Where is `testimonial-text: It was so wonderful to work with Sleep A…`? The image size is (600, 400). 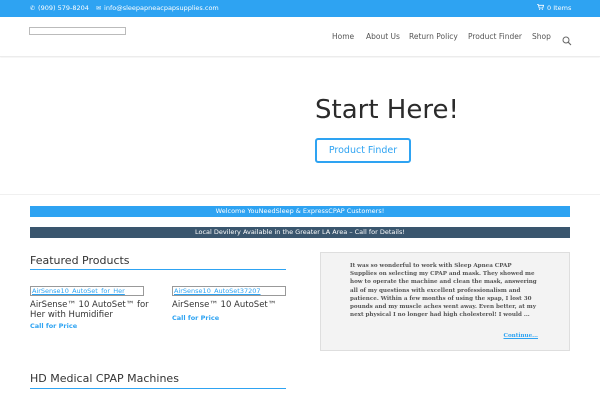 testimonial-text: It was so wonderful to work with Sleep A… is located at coordinates (443, 291).